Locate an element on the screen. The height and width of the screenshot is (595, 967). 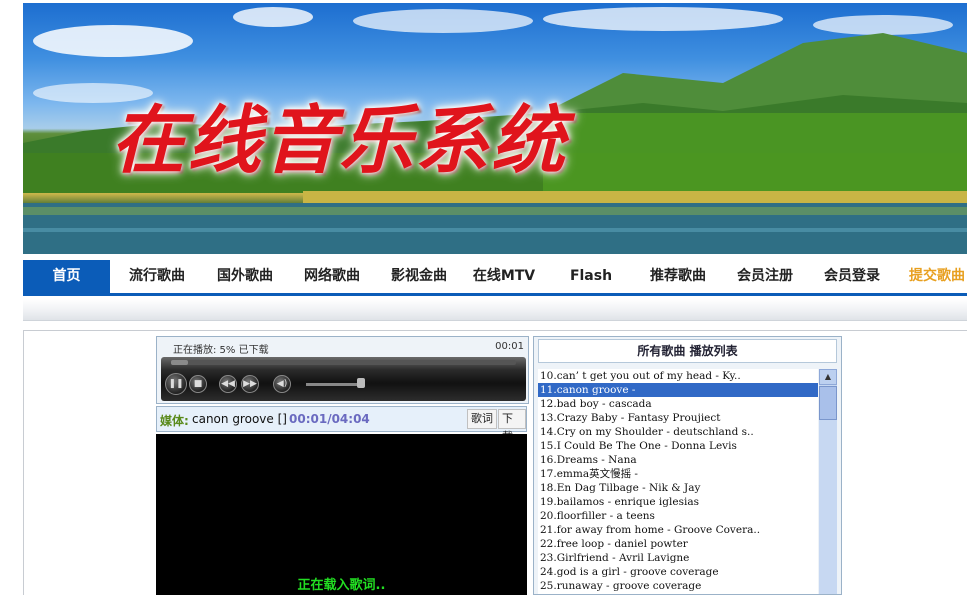
nav-pop-songs: 流行歌曲 is located at coordinates (157, 276).